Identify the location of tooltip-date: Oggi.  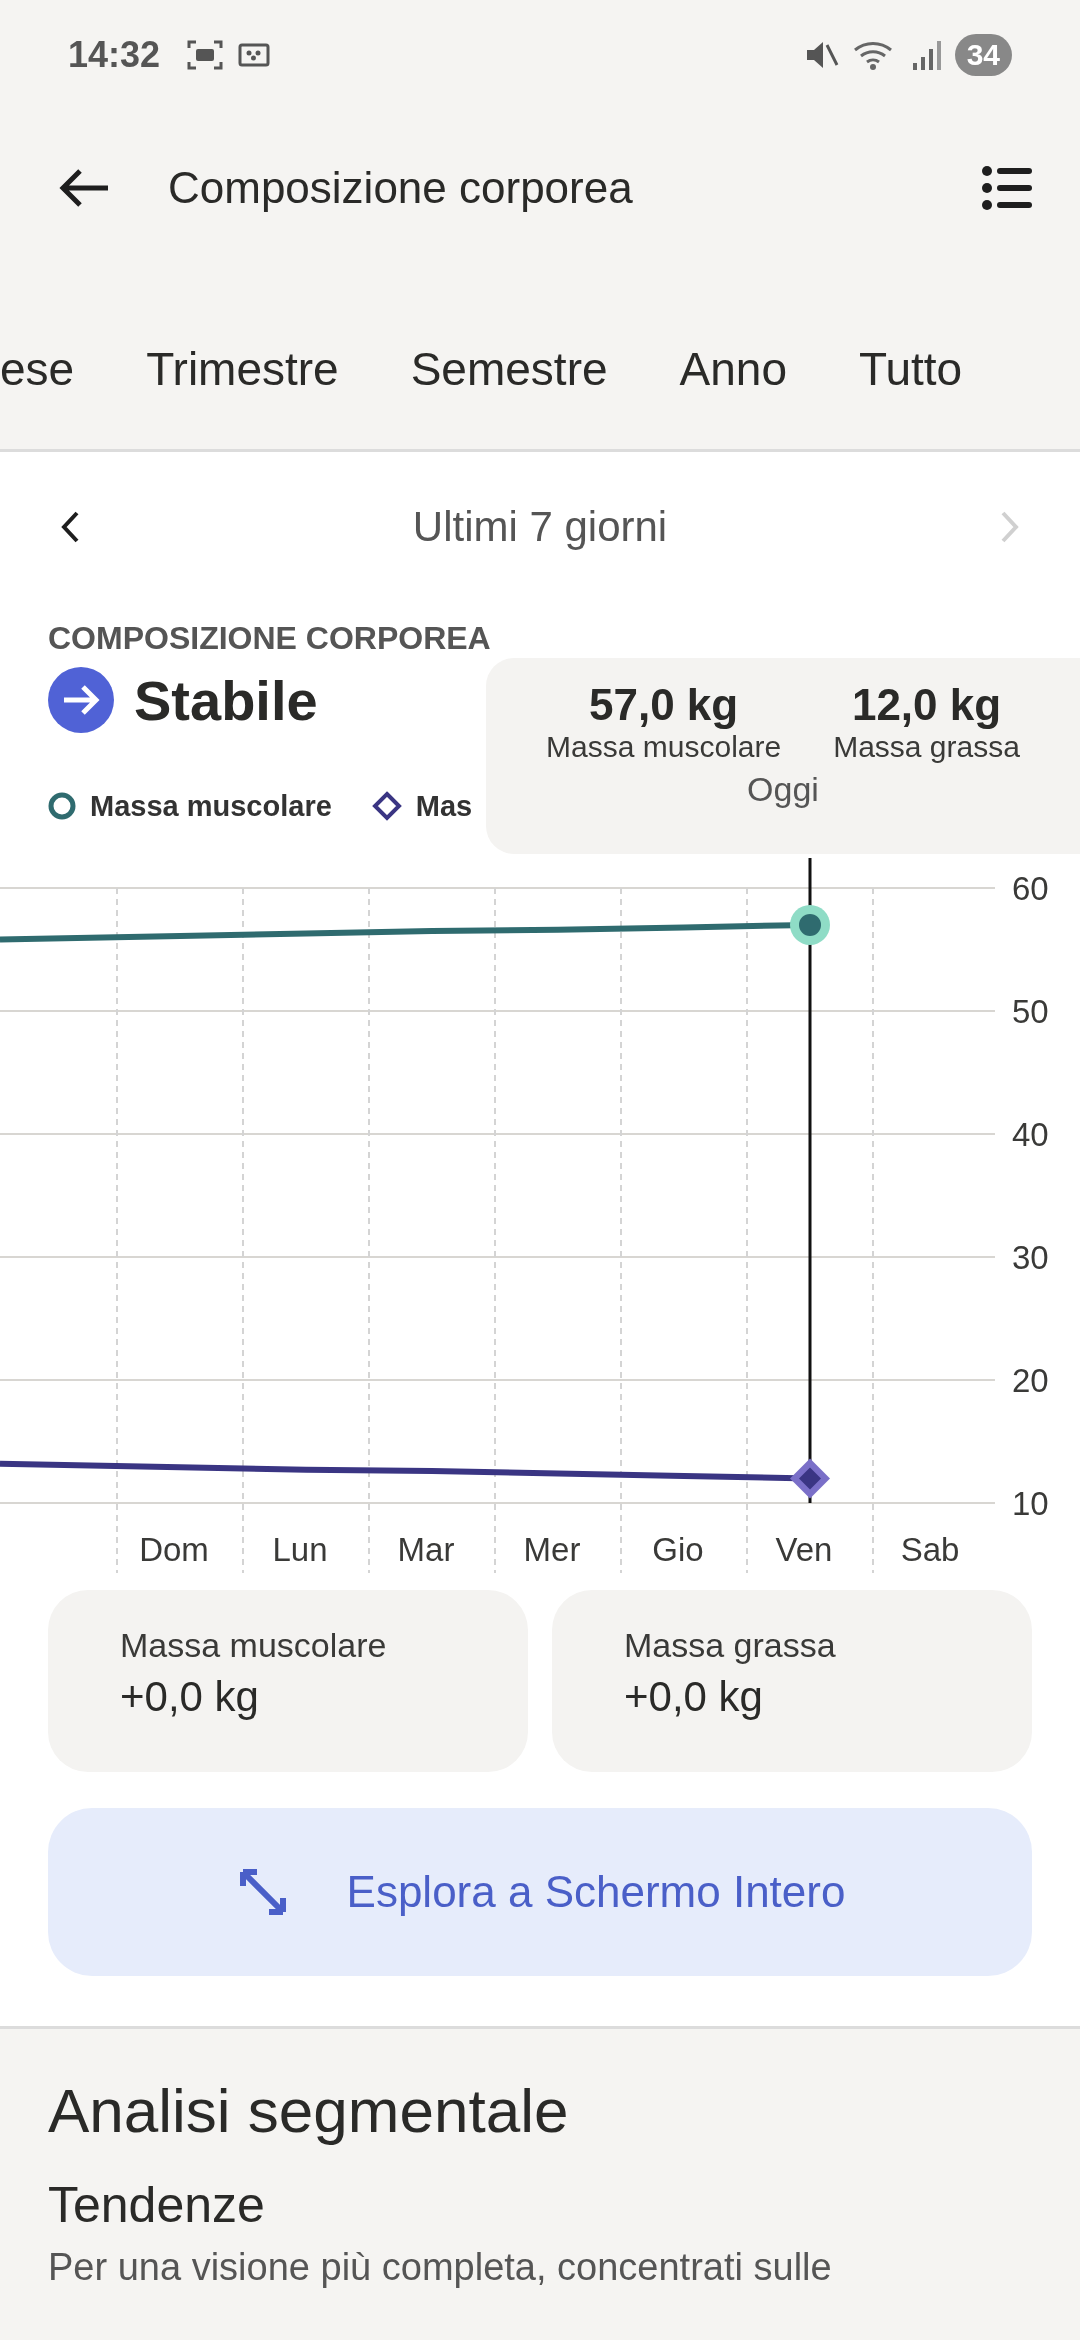
(783, 789).